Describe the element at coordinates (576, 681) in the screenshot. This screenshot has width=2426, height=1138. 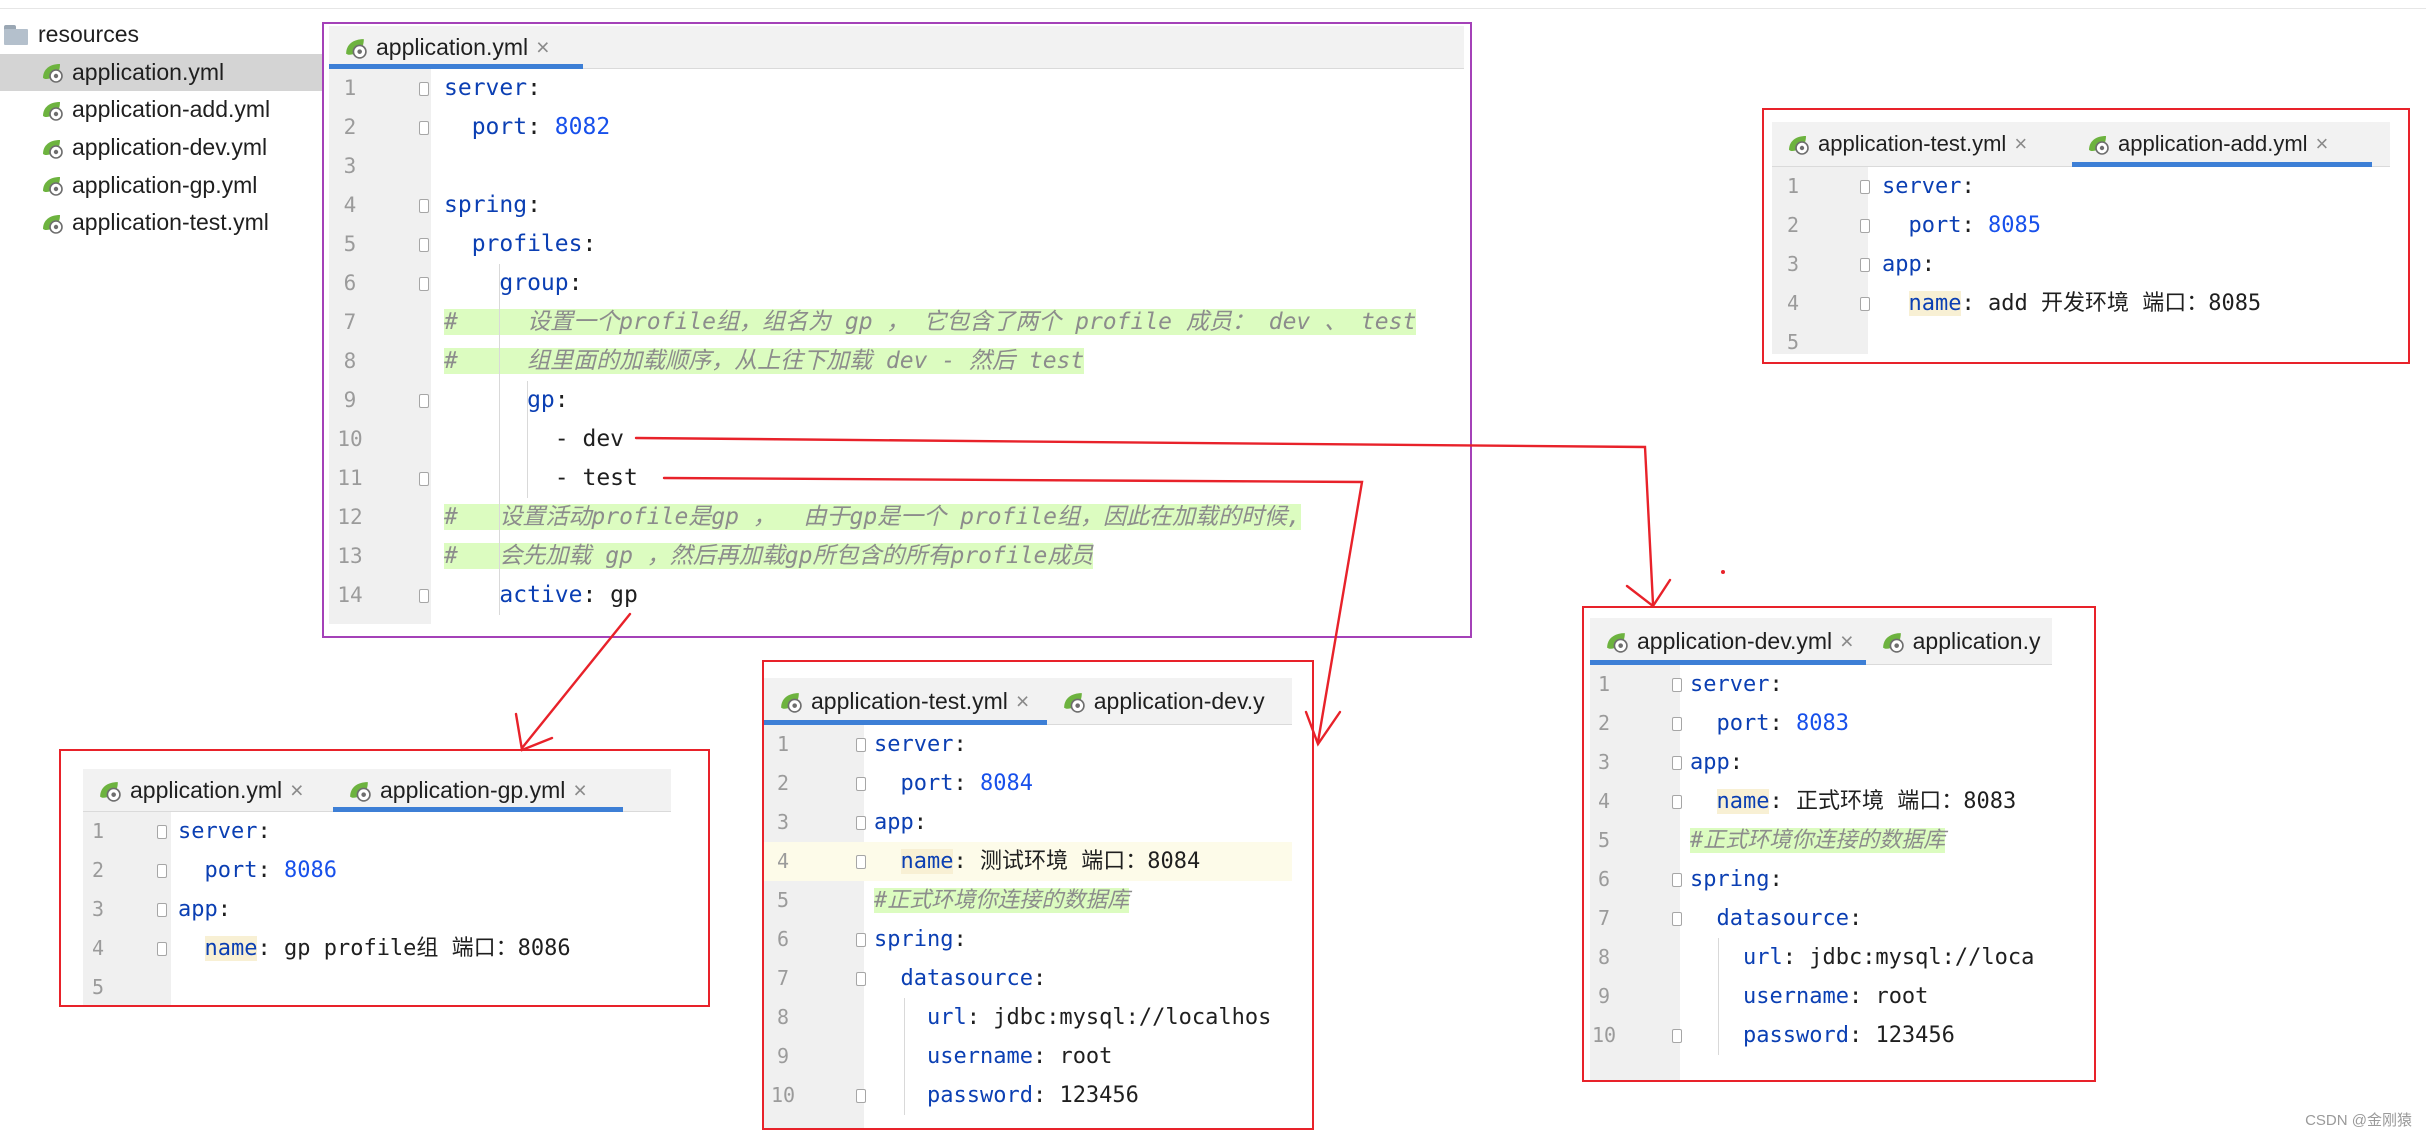
I see `arrow-active-to-gp-yml` at that location.